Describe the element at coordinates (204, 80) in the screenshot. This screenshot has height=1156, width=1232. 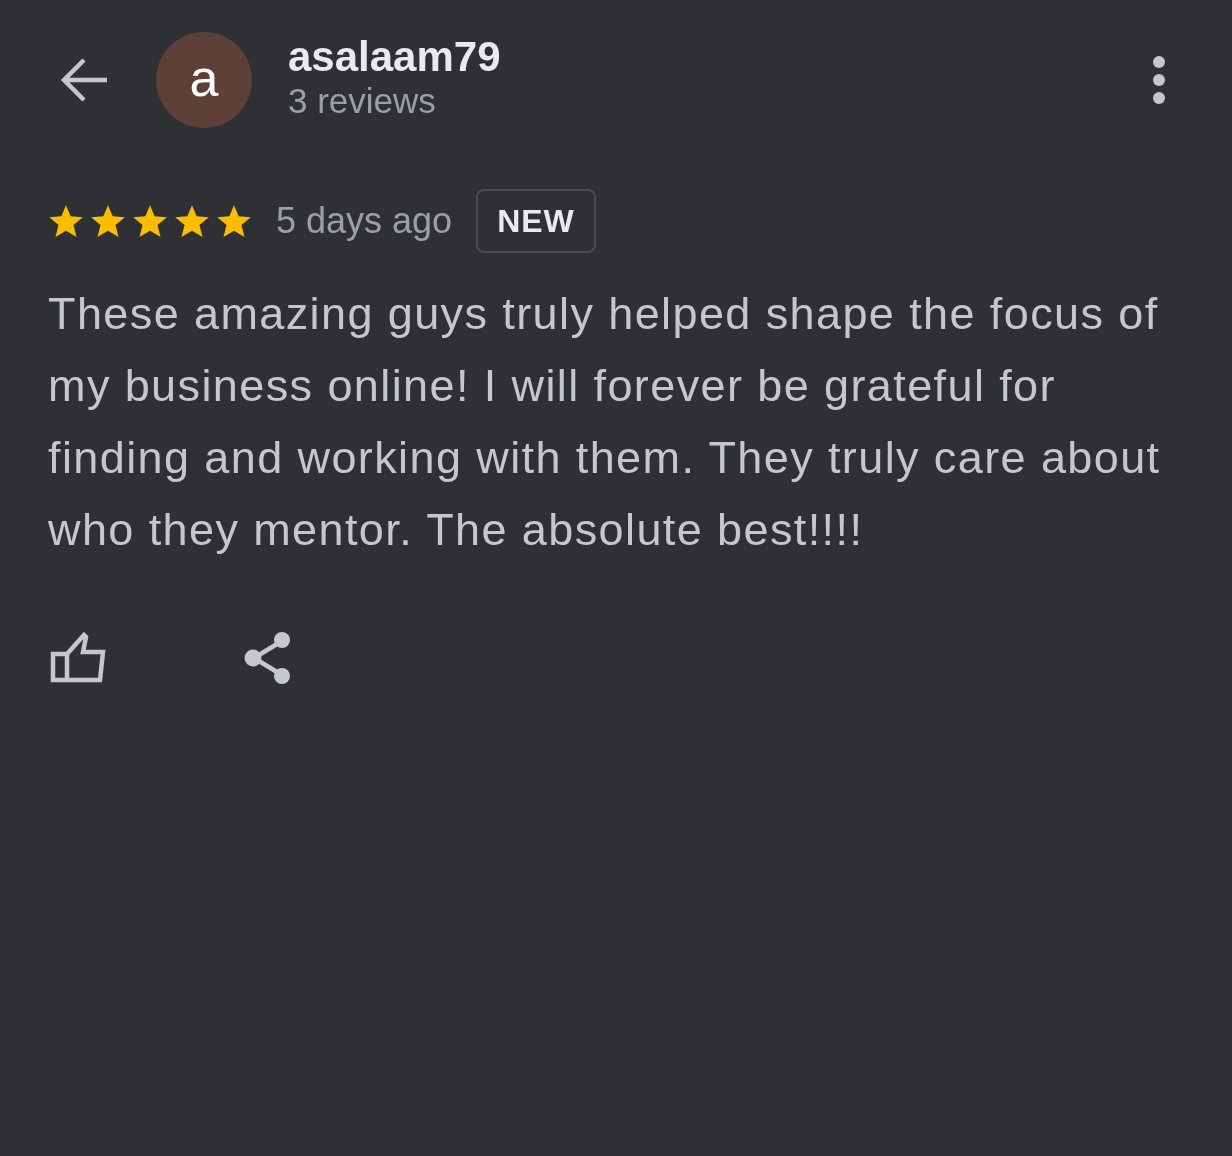
I see `avatar: a` at that location.